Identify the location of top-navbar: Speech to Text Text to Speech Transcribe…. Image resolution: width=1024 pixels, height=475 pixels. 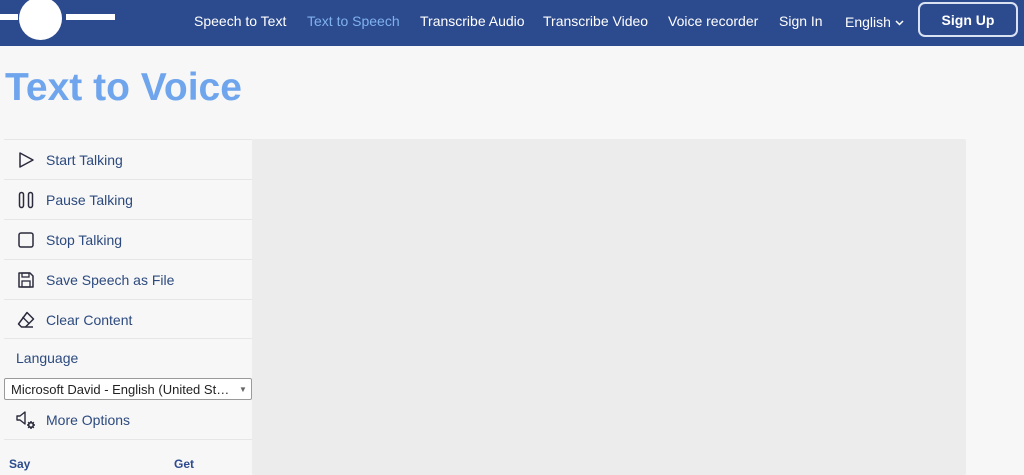
(512, 23).